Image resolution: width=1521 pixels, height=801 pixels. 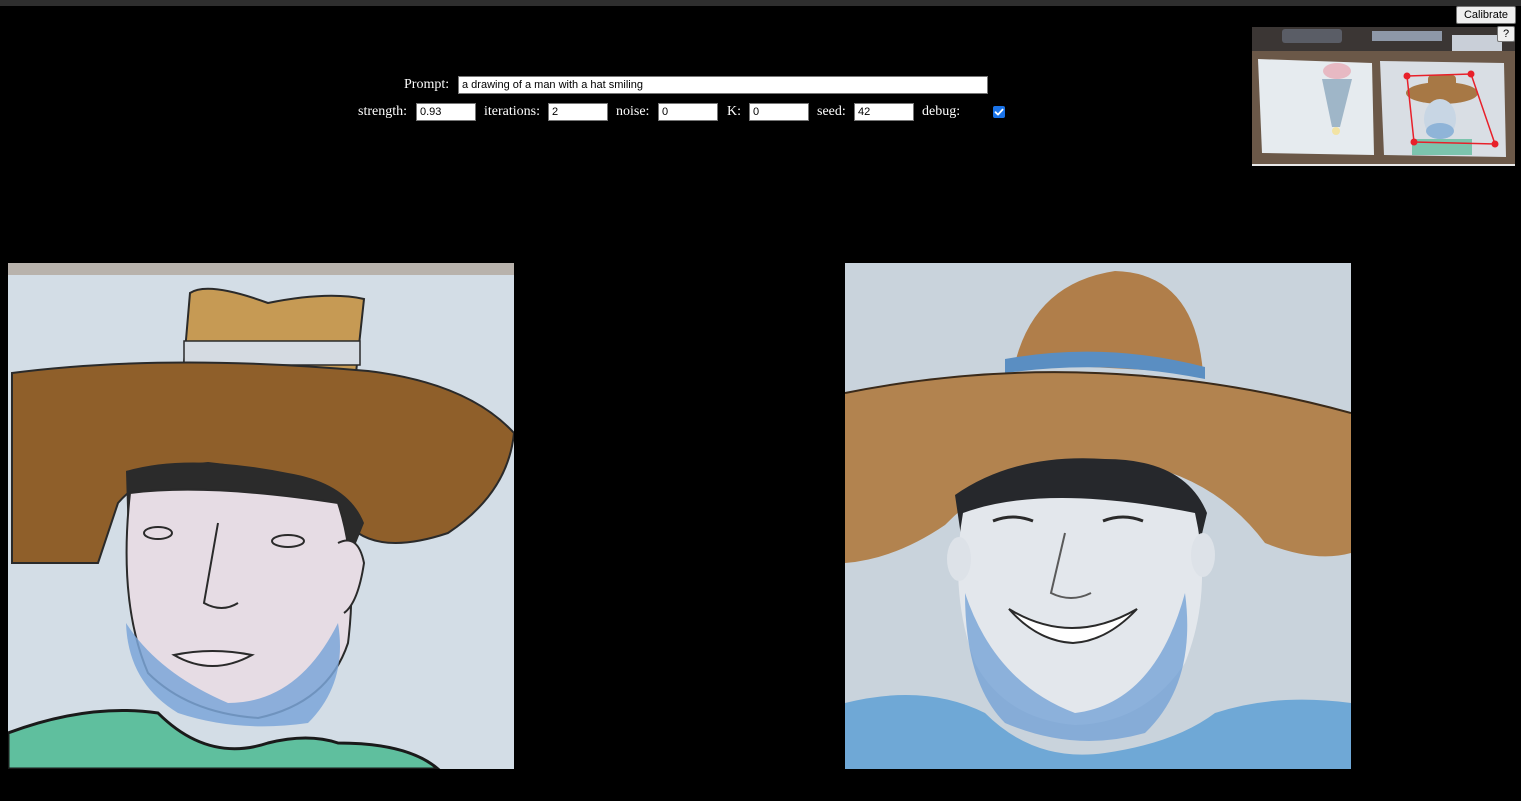 What do you see at coordinates (760, 3) in the screenshot?
I see `top-bar` at bounding box center [760, 3].